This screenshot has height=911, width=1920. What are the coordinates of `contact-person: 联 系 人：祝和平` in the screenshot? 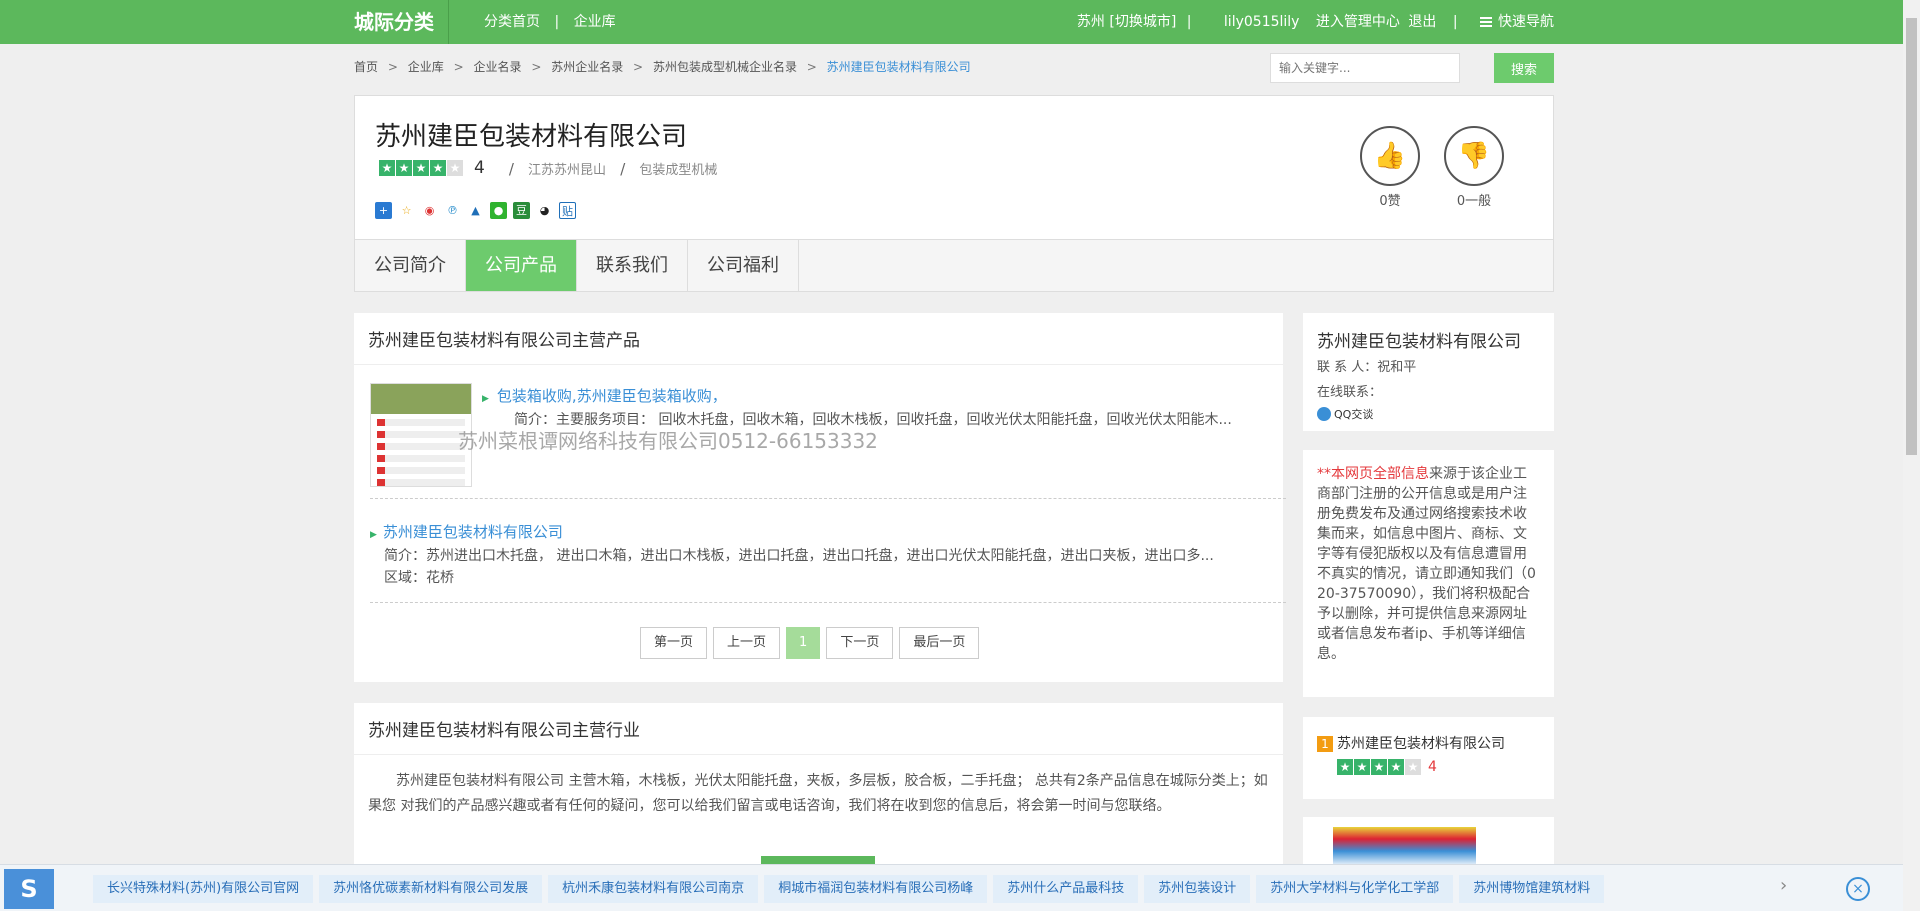 It's located at (1367, 367).